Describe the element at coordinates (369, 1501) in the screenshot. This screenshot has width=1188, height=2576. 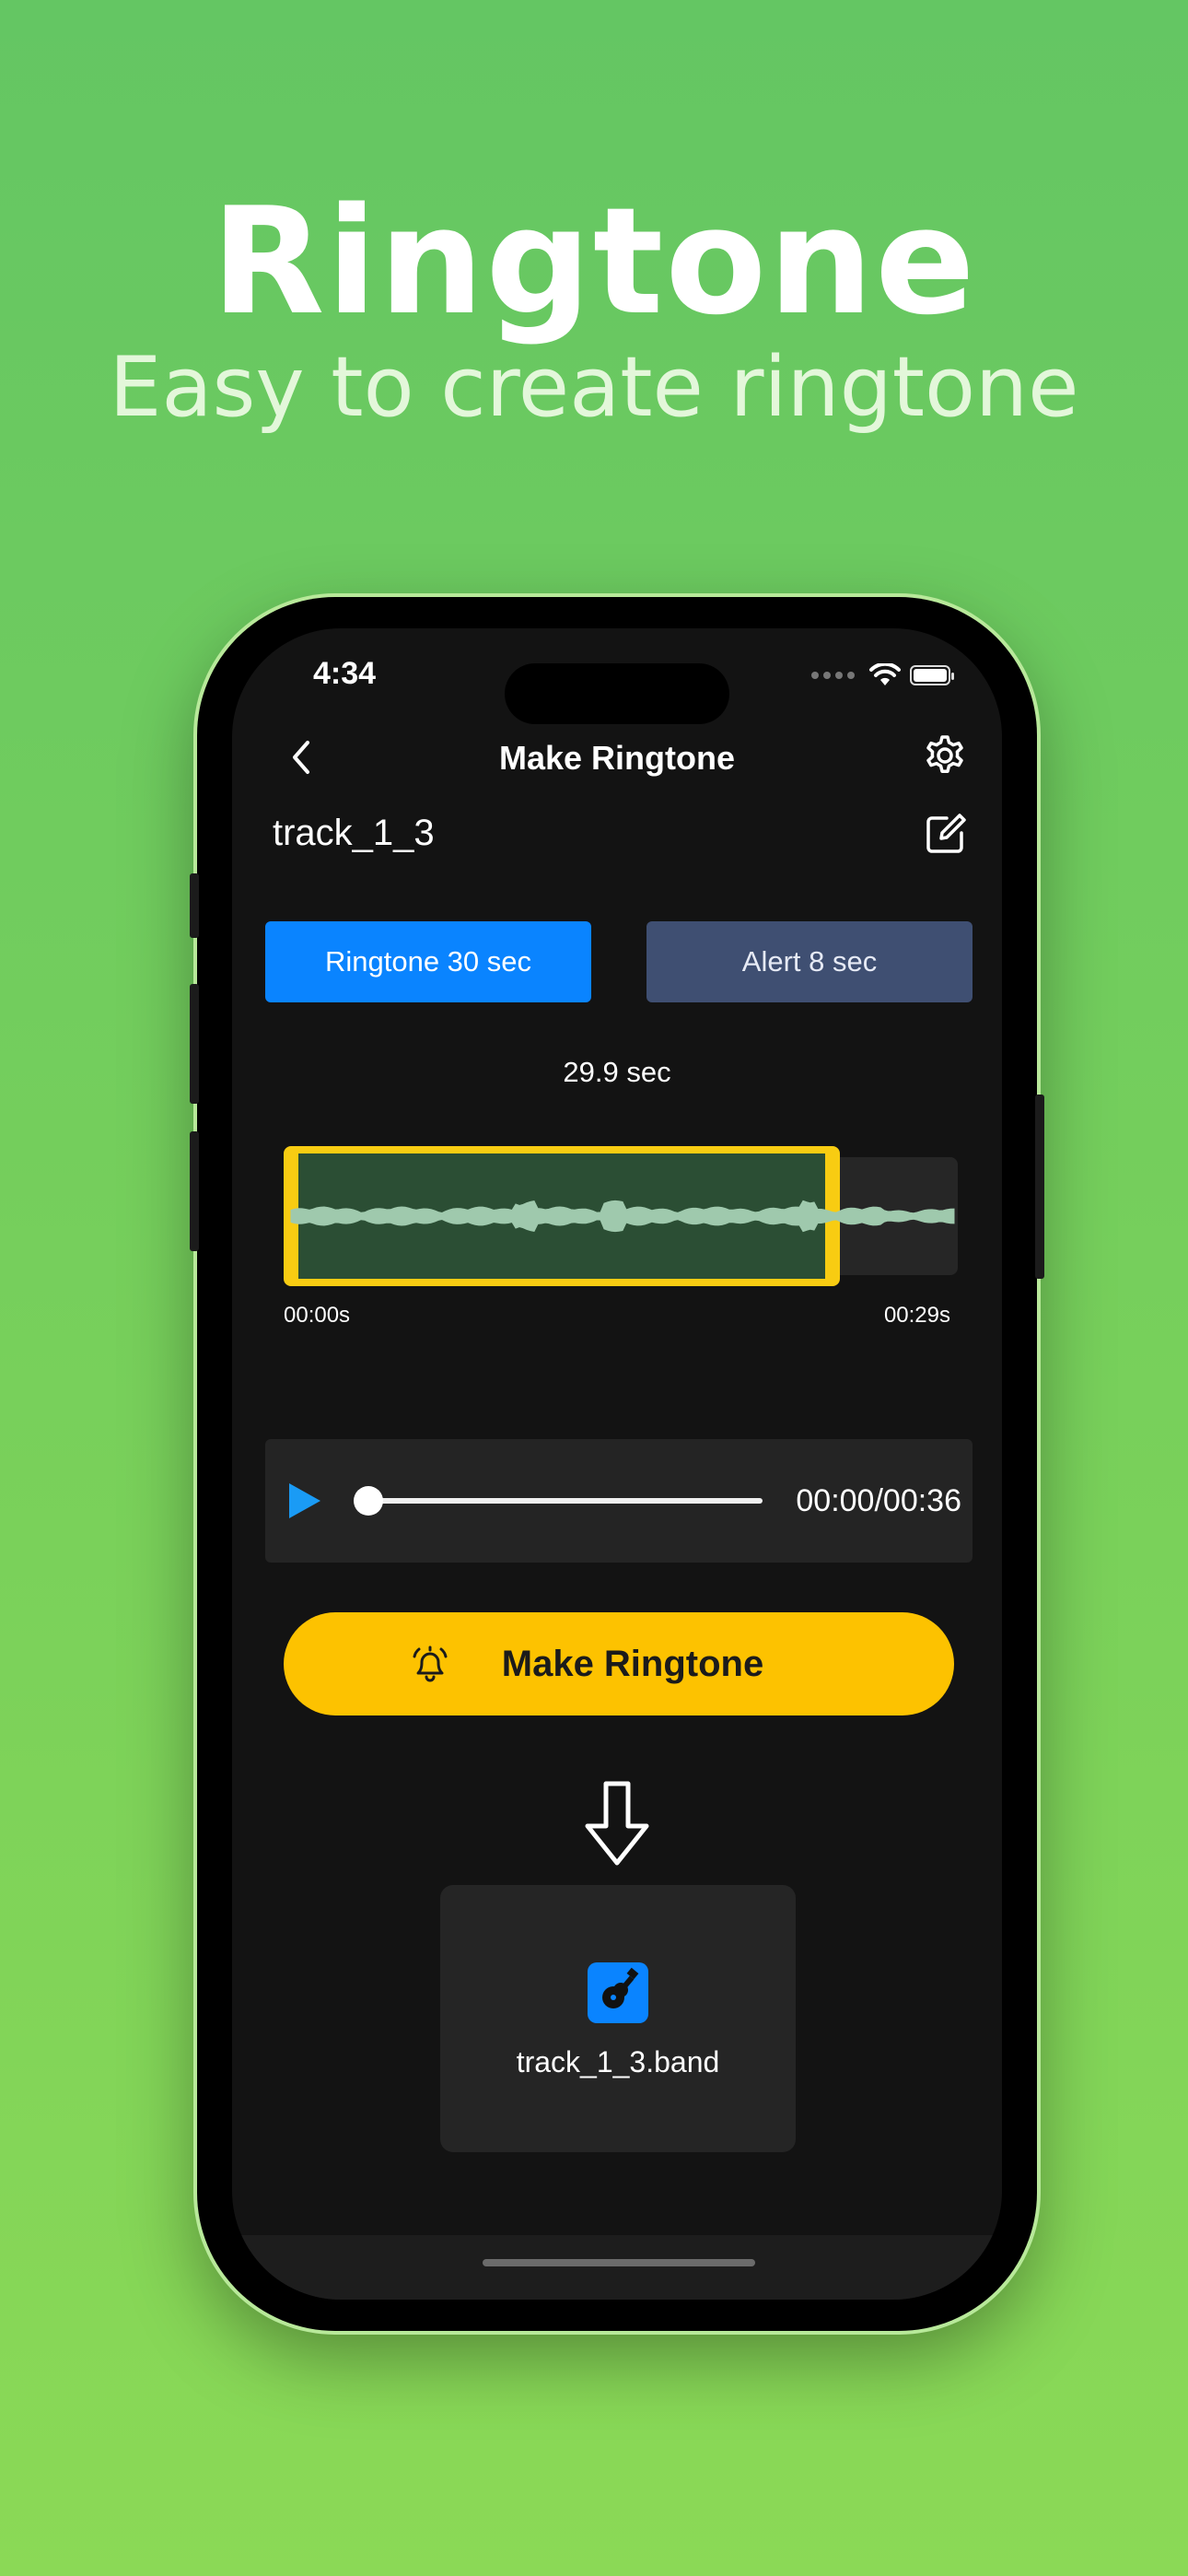
I see `playback-slider-knob` at that location.